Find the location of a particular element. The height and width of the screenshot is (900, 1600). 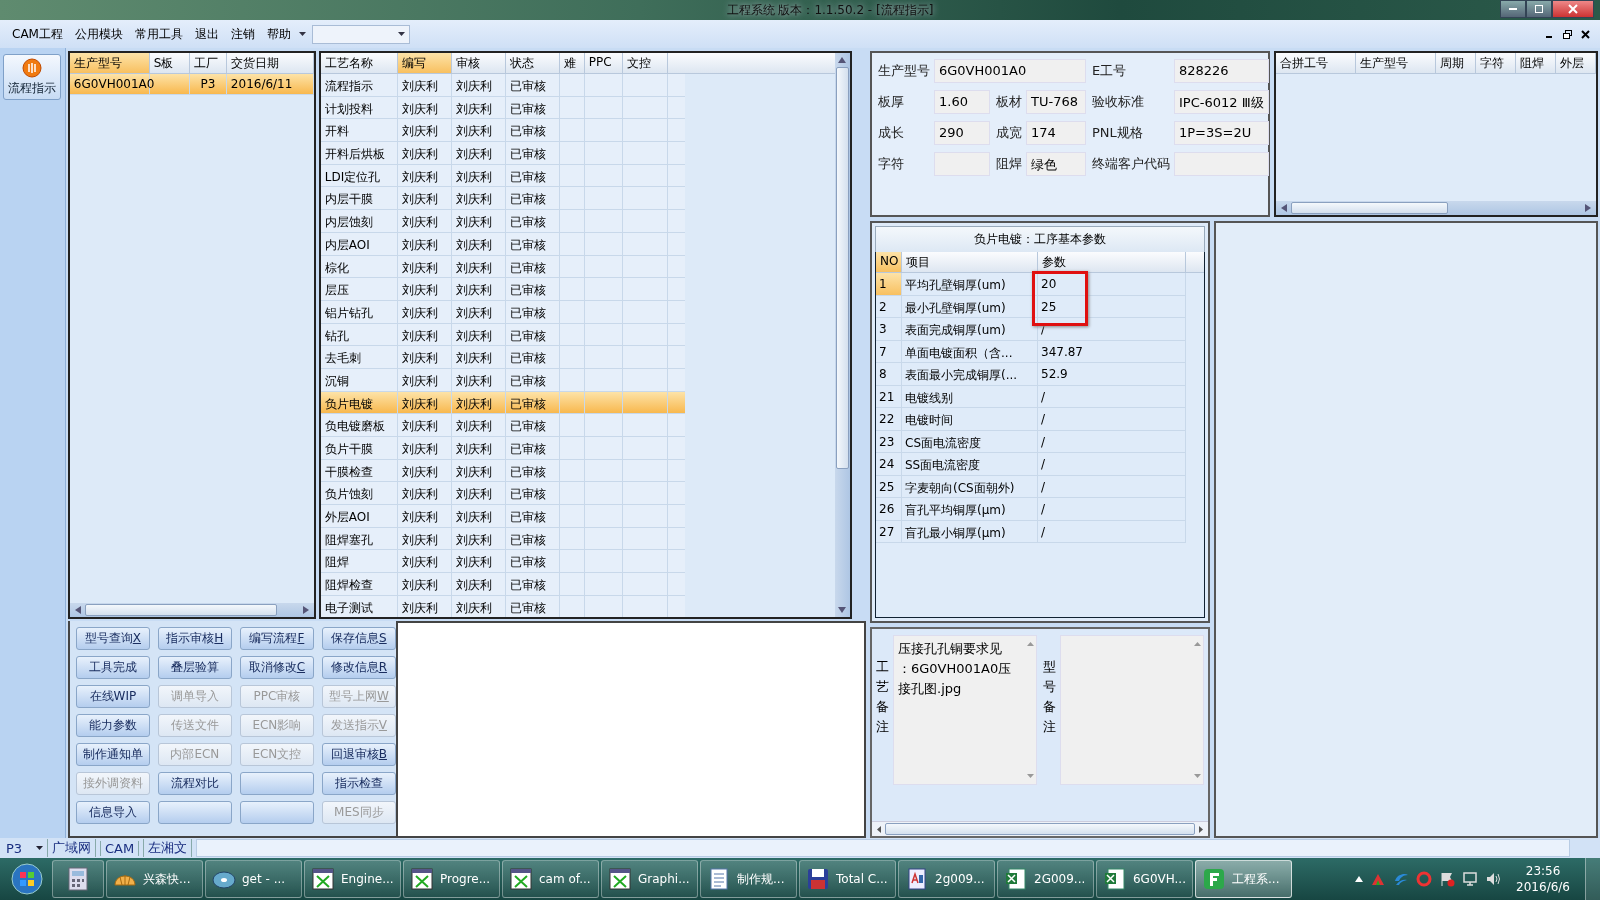

column-header: NO is located at coordinates (889, 262).